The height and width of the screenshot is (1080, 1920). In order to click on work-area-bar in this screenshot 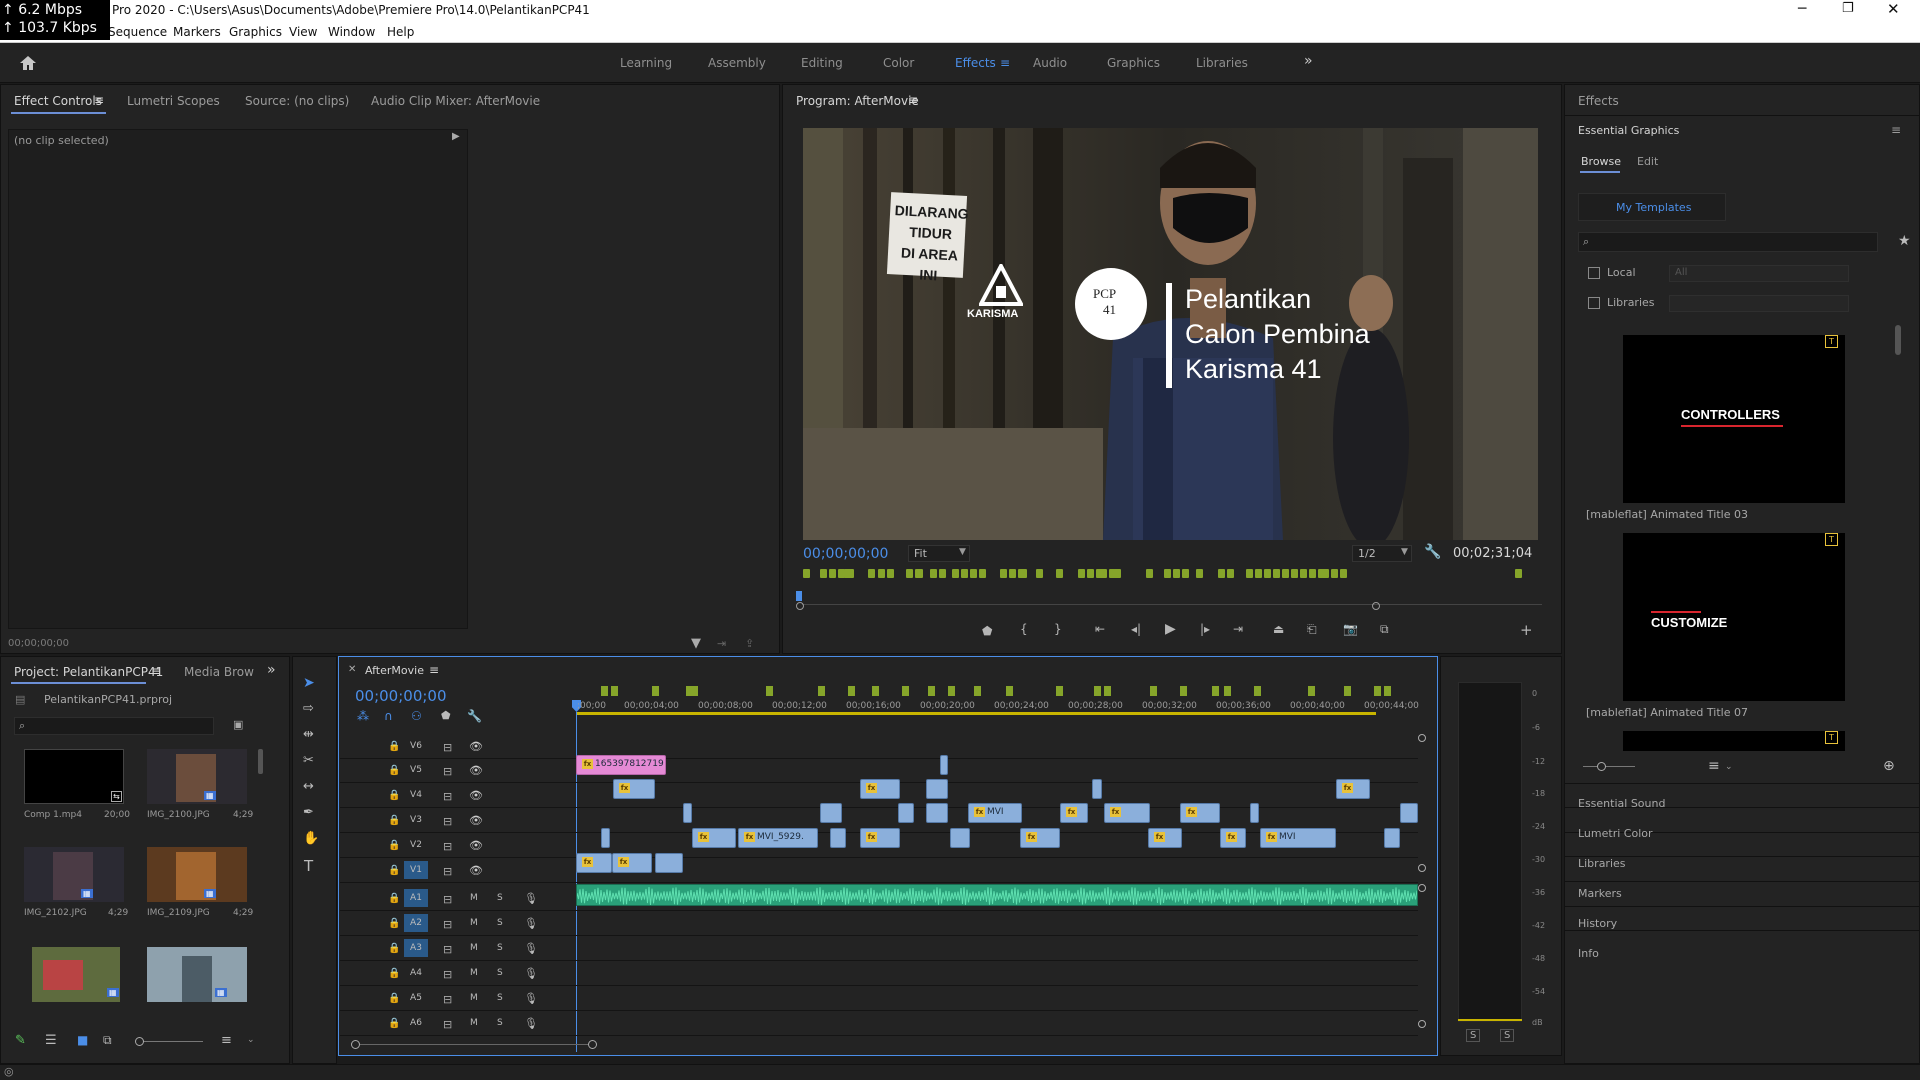, I will do `click(976, 713)`.